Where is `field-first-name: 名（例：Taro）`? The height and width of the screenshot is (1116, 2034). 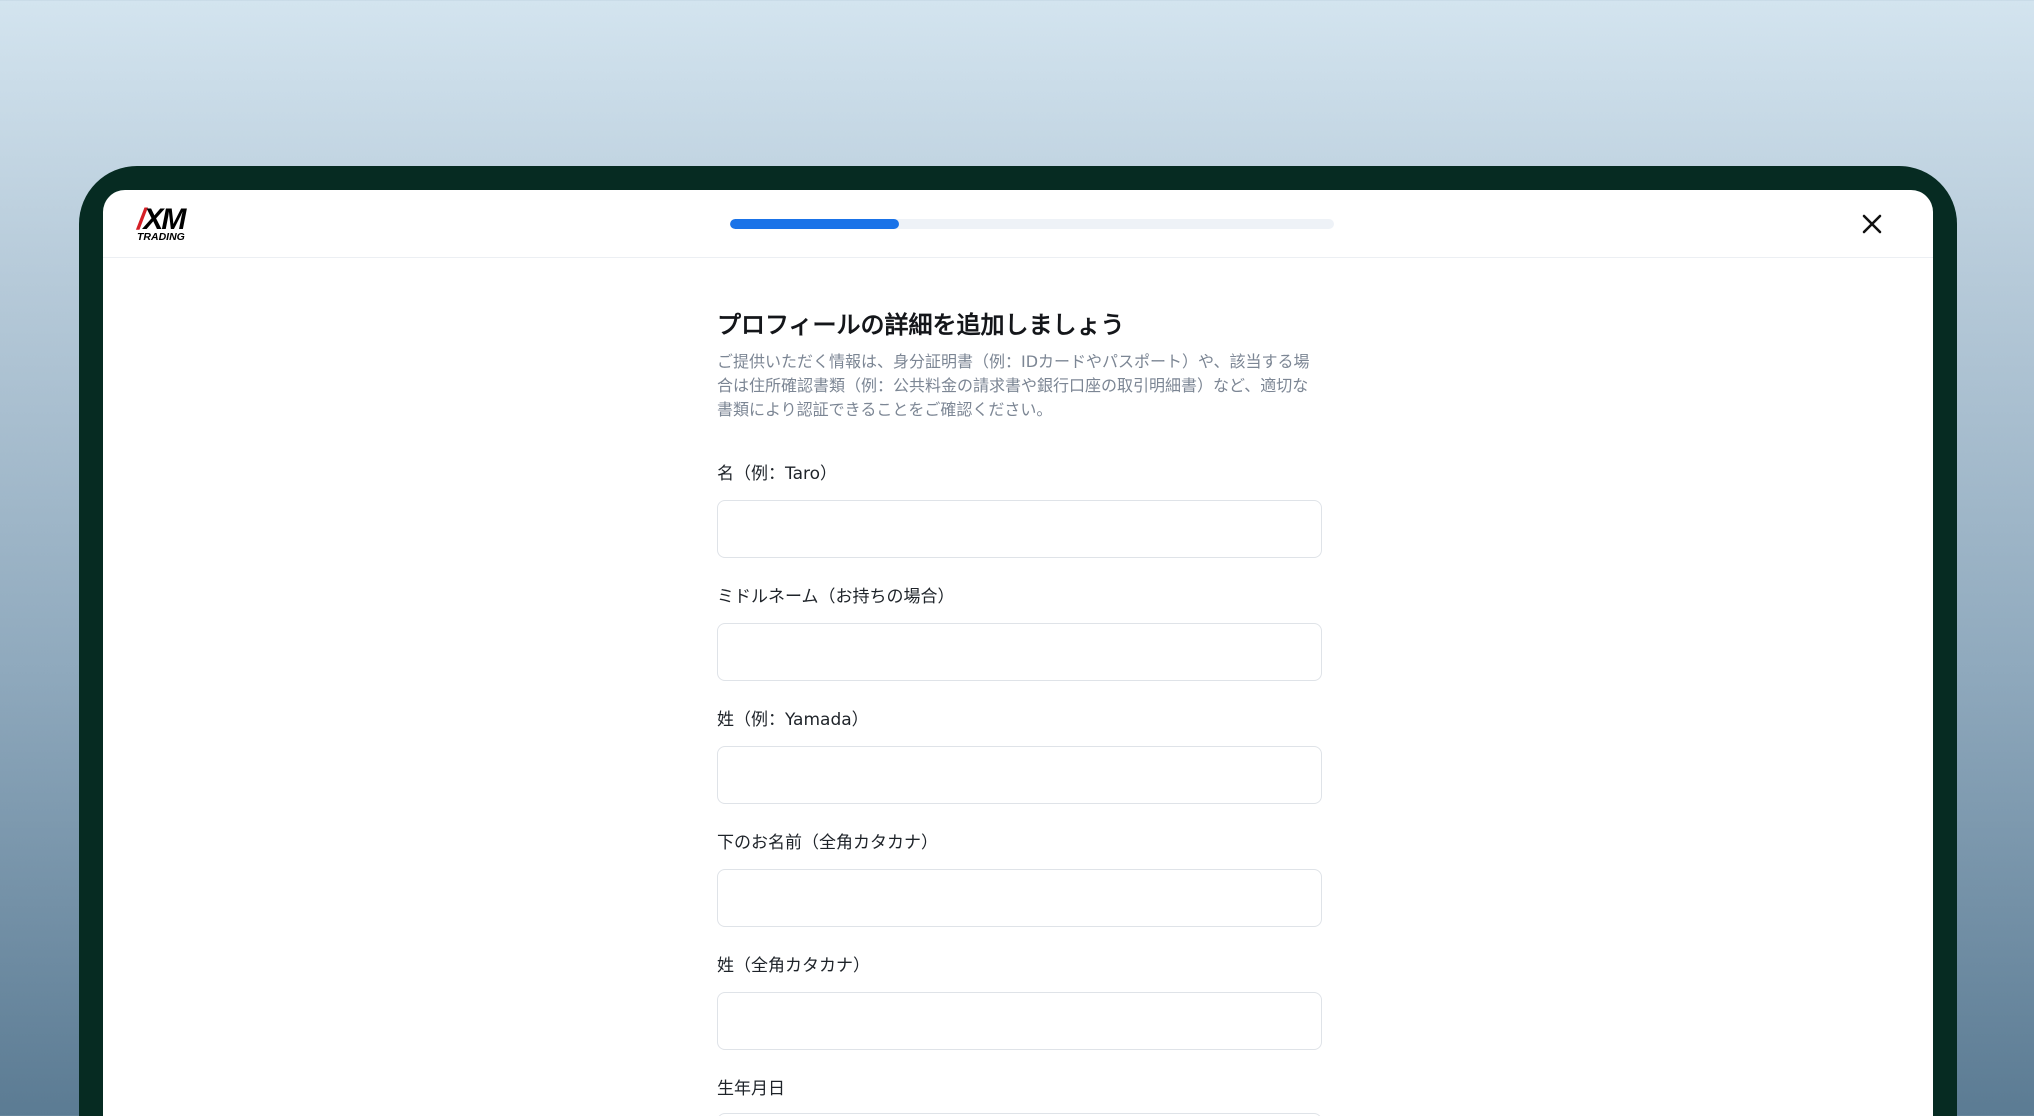 field-first-name: 名（例：Taro） is located at coordinates (1019, 510).